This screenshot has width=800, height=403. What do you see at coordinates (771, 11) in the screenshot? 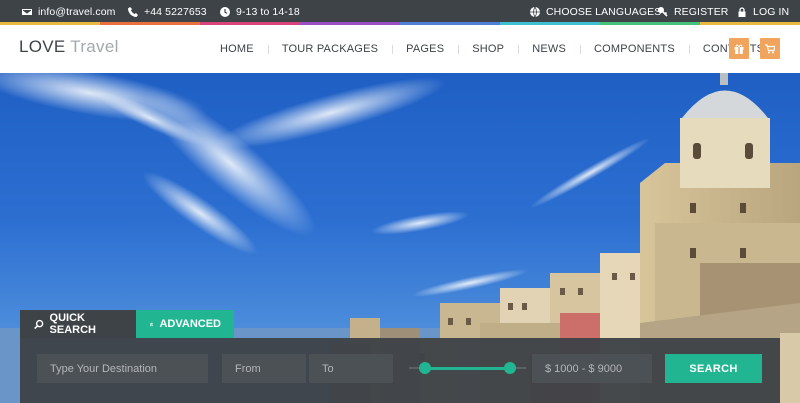
I see `login-text: LOG IN` at bounding box center [771, 11].